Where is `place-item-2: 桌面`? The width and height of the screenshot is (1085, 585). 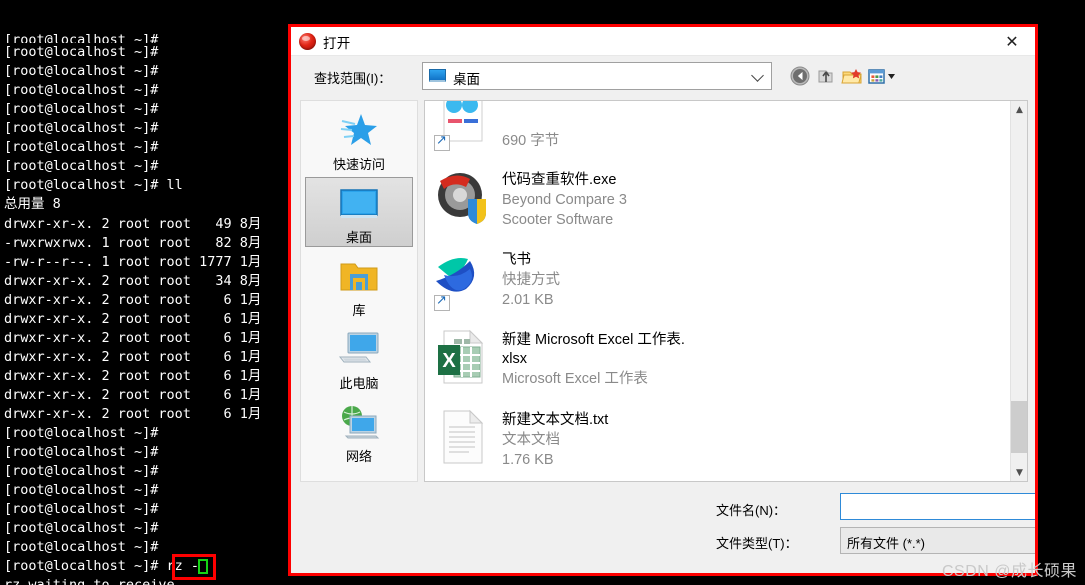 place-item-2: 桌面 is located at coordinates (359, 212).